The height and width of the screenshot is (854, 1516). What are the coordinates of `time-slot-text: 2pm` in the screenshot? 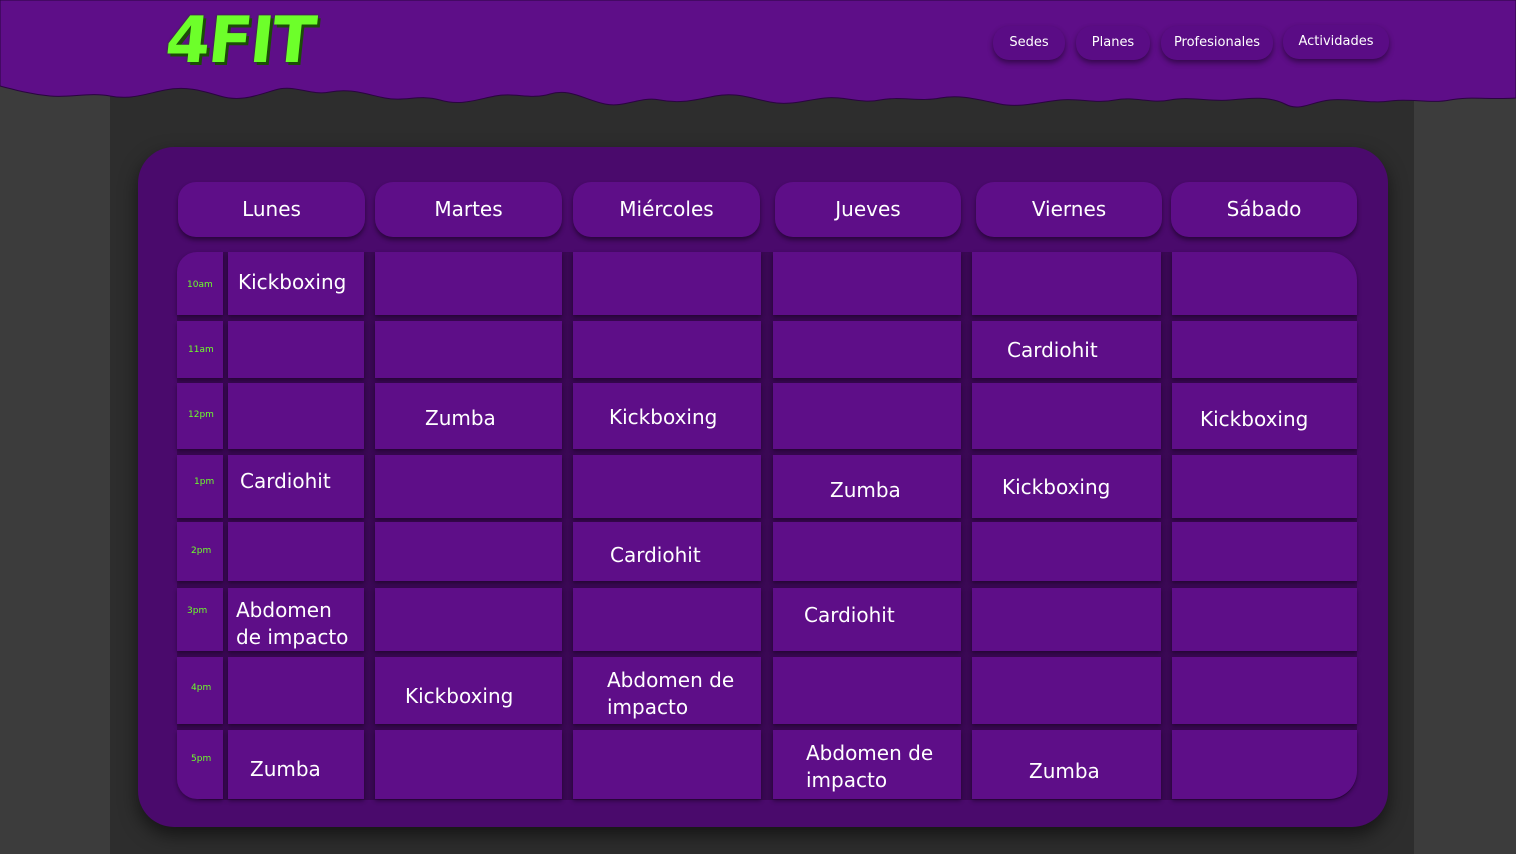 It's located at (201, 551).